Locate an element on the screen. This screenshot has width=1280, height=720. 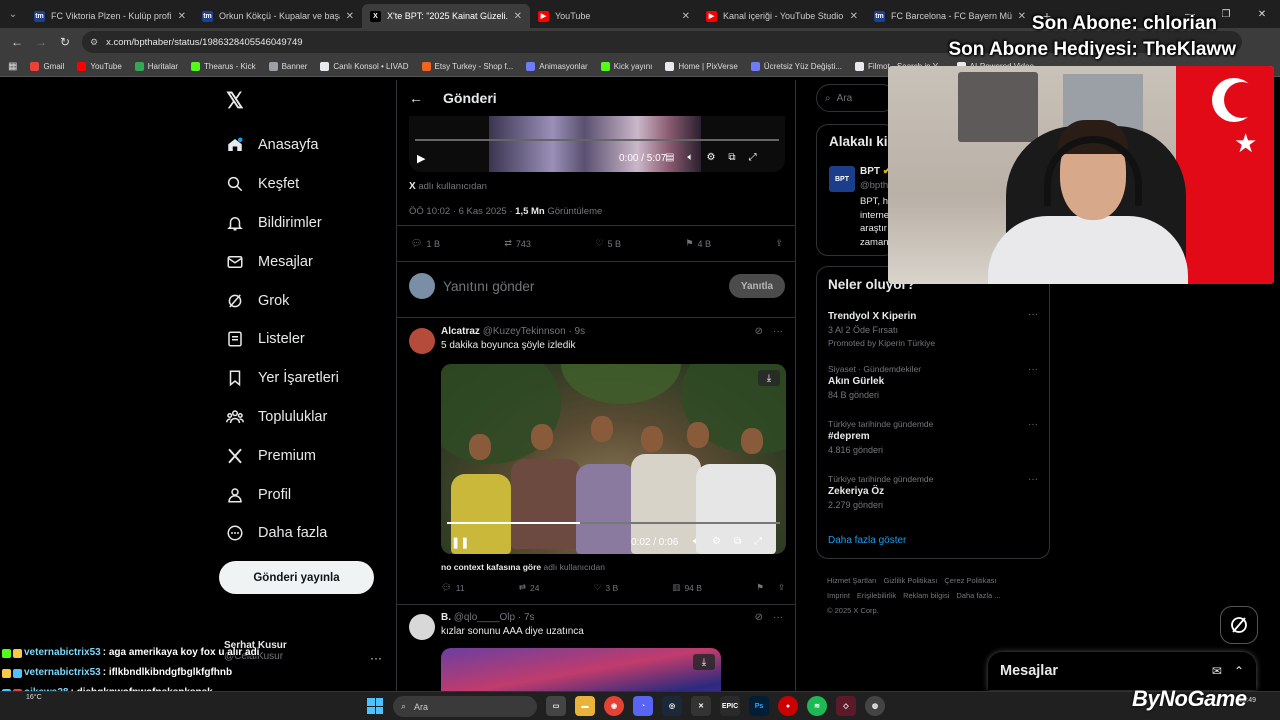
sidebar-item-yer-i-aretleri: Yer İşaretleri is located at coordinates (282, 378).